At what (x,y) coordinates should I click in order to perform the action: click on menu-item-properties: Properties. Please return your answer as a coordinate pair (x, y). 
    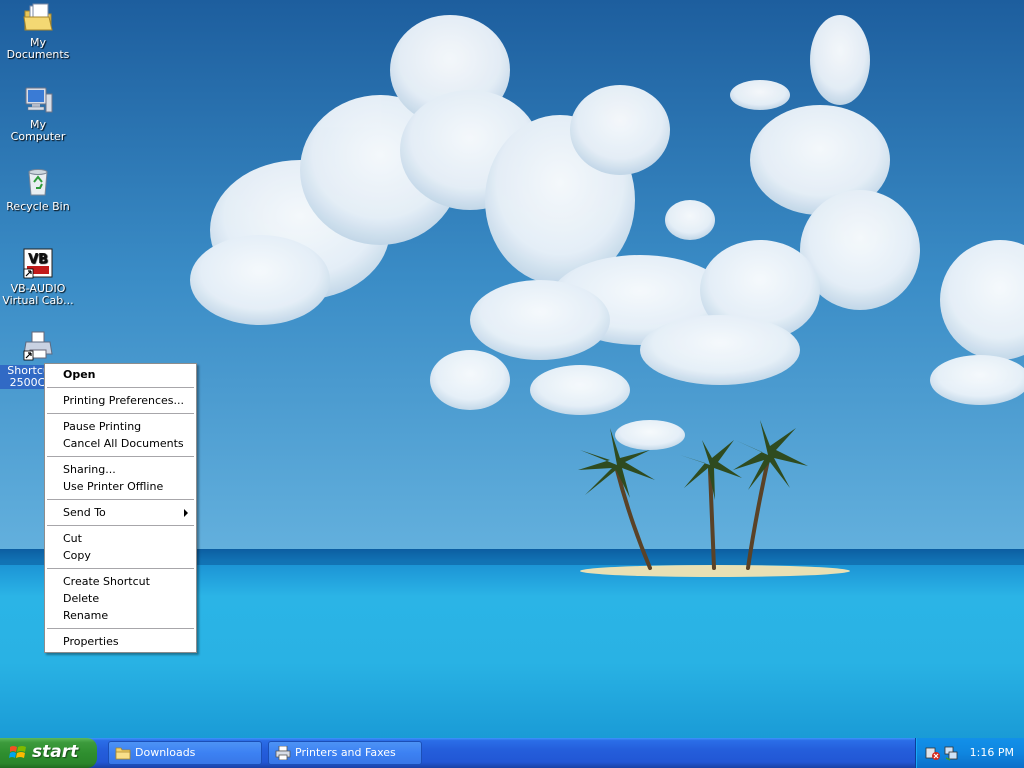
    Looking at the image, I should click on (120, 641).